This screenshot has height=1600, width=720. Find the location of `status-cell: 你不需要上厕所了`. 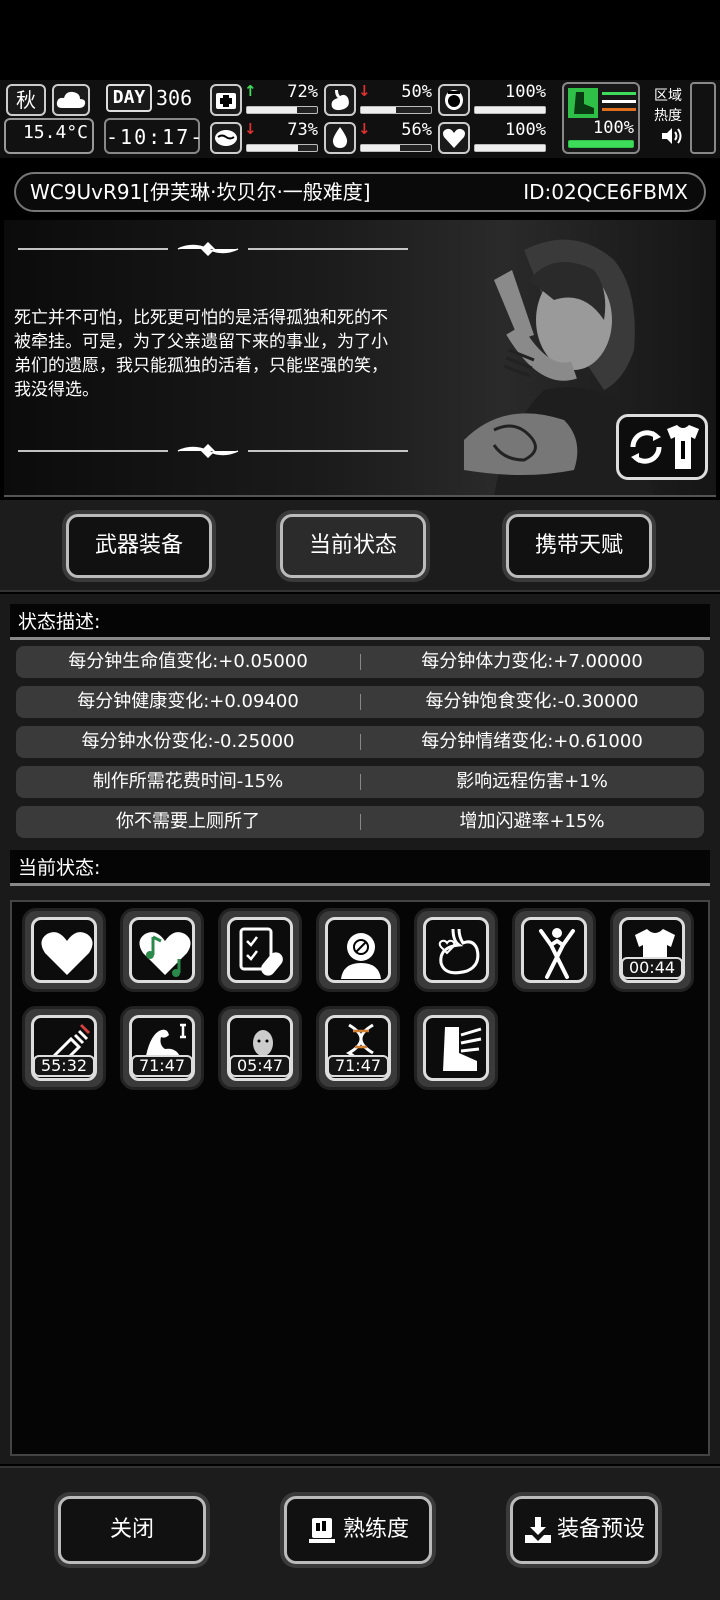

status-cell: 你不需要上厕所了 is located at coordinates (188, 821).